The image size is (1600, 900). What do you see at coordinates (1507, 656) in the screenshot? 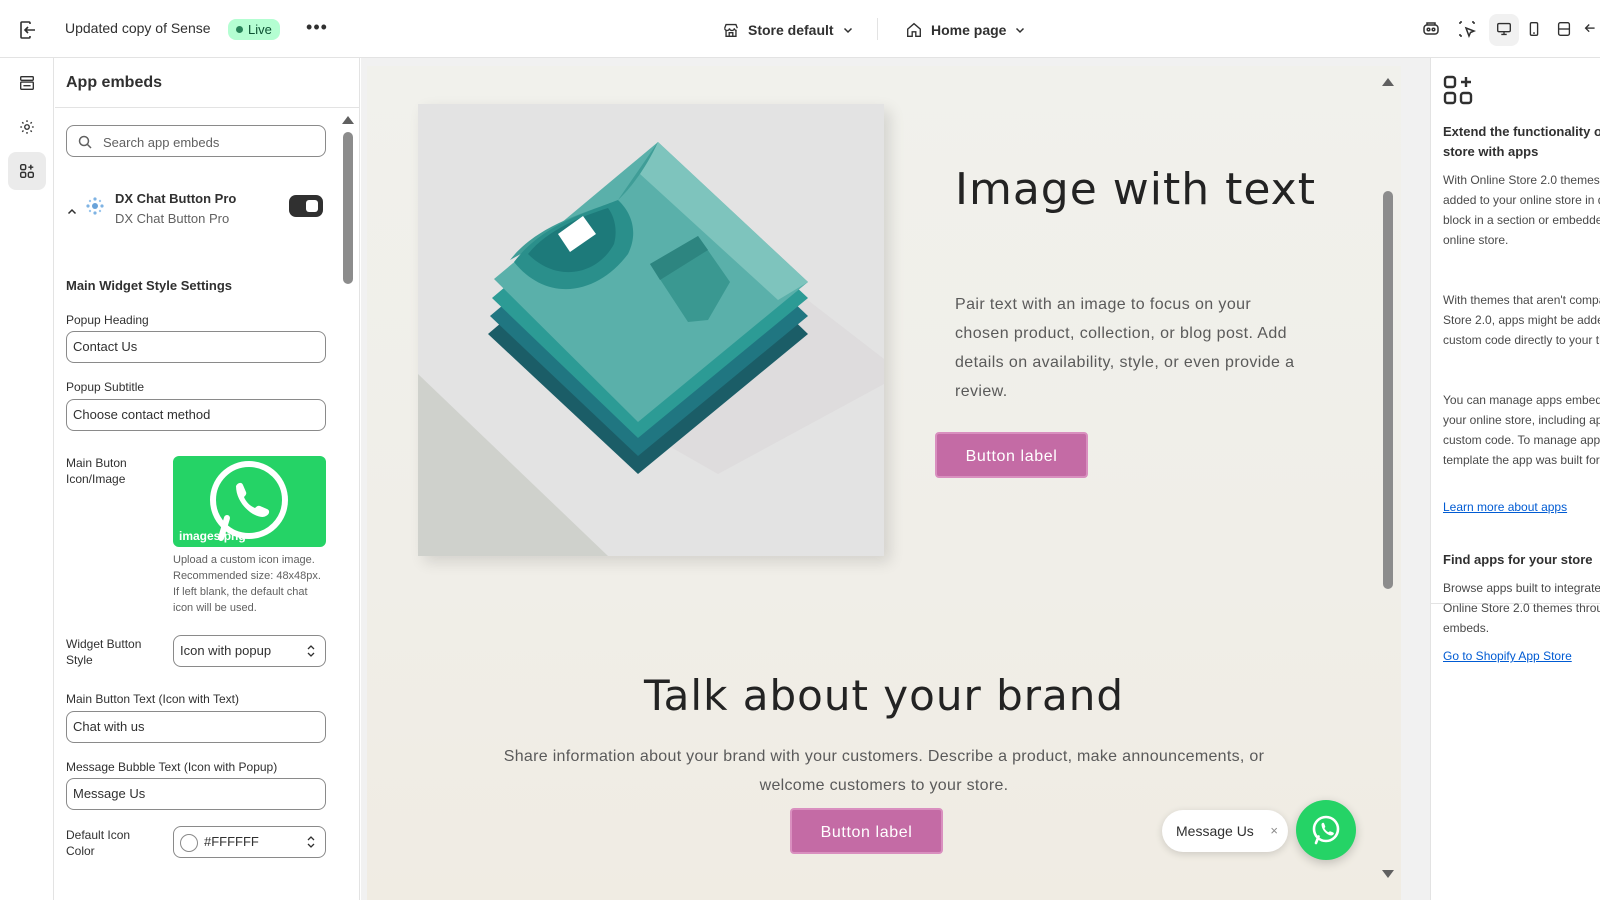
I see `app-store-link: Go to Shopify App Store` at bounding box center [1507, 656].